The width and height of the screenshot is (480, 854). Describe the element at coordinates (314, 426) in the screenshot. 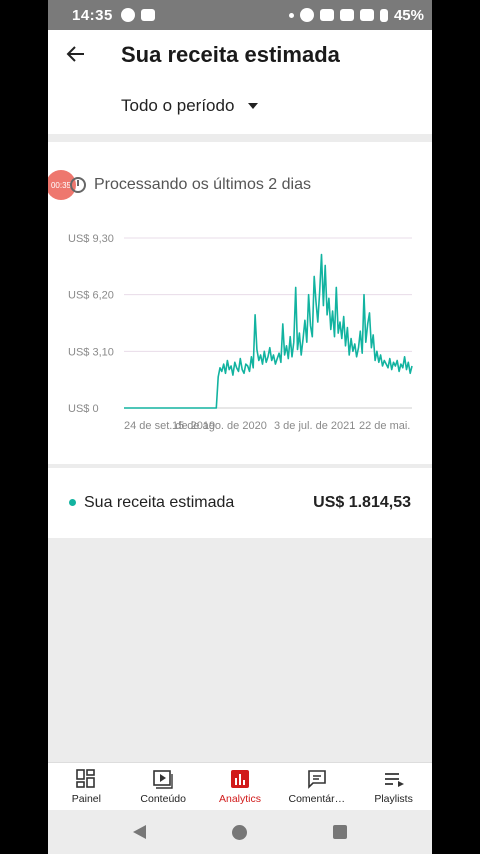

I see `x-tick-label: 3 de jul. de 2021` at that location.